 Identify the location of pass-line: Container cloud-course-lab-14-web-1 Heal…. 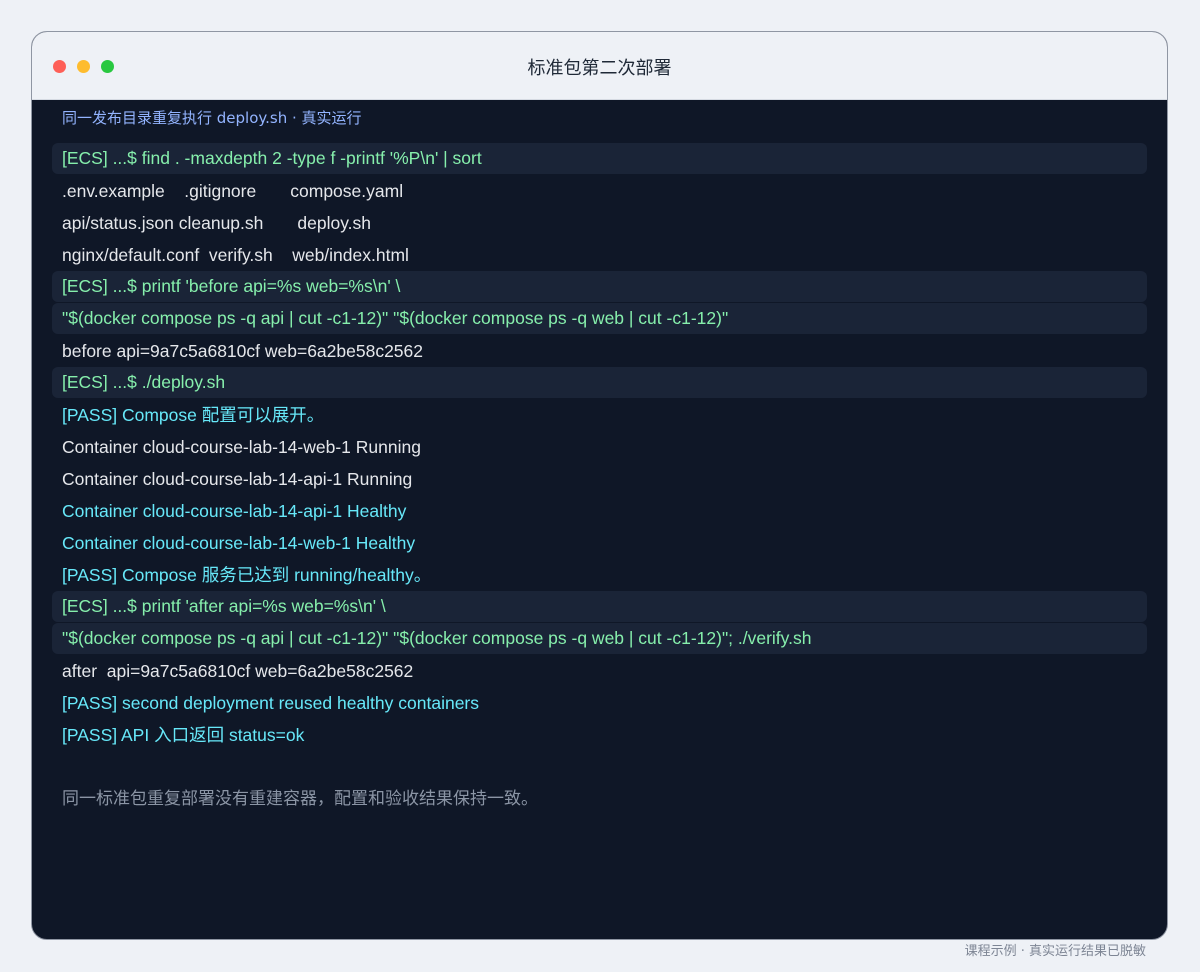
(239, 543).